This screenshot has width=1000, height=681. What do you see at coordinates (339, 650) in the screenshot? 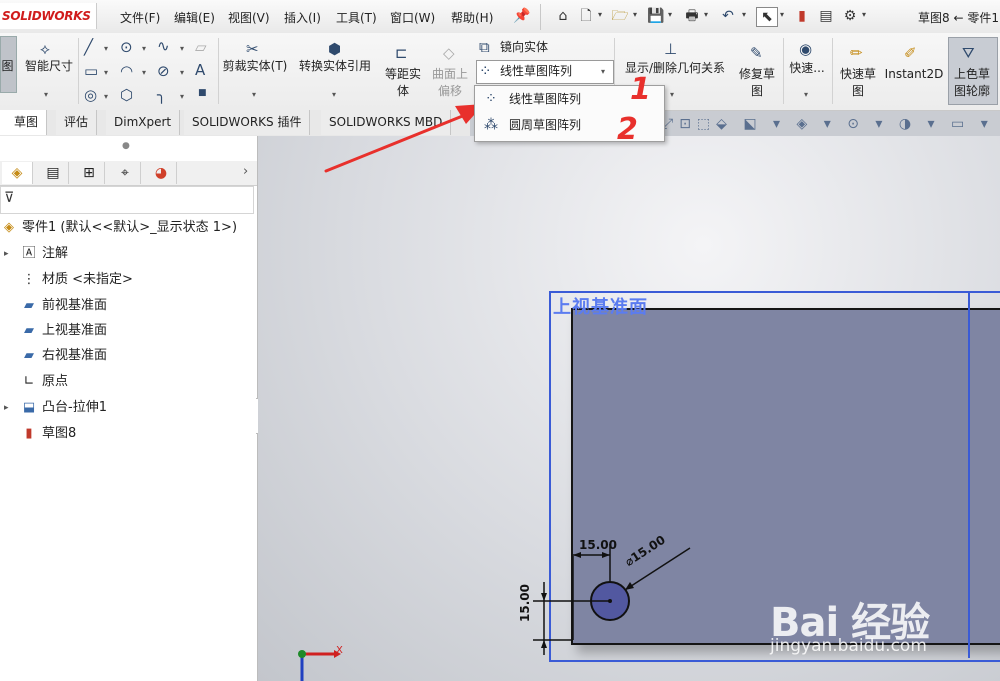
I see `axis-x-label: X` at bounding box center [339, 650].